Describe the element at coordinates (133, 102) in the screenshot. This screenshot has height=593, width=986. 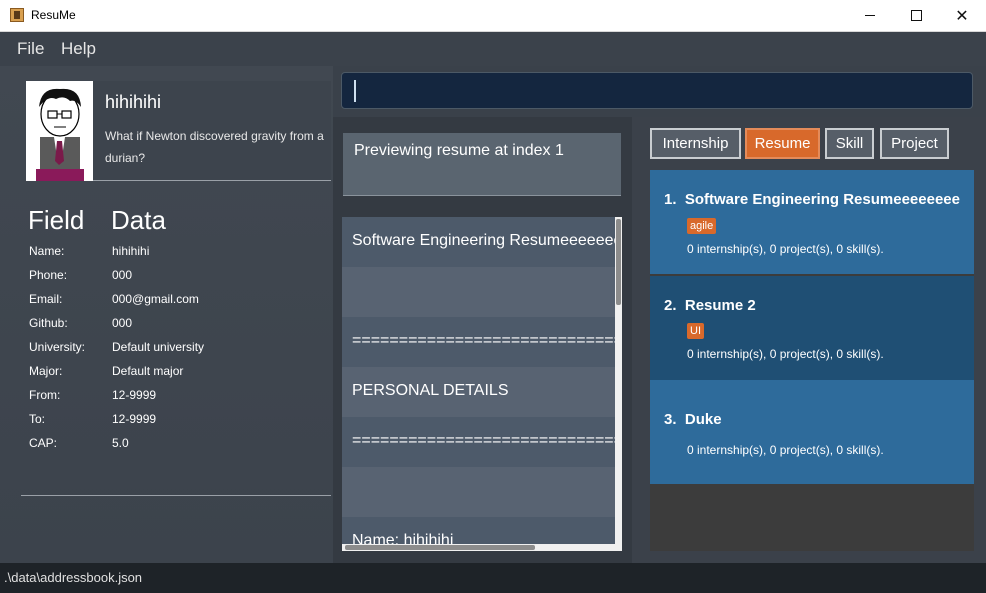
I see `profile-name: hihihihi` at that location.